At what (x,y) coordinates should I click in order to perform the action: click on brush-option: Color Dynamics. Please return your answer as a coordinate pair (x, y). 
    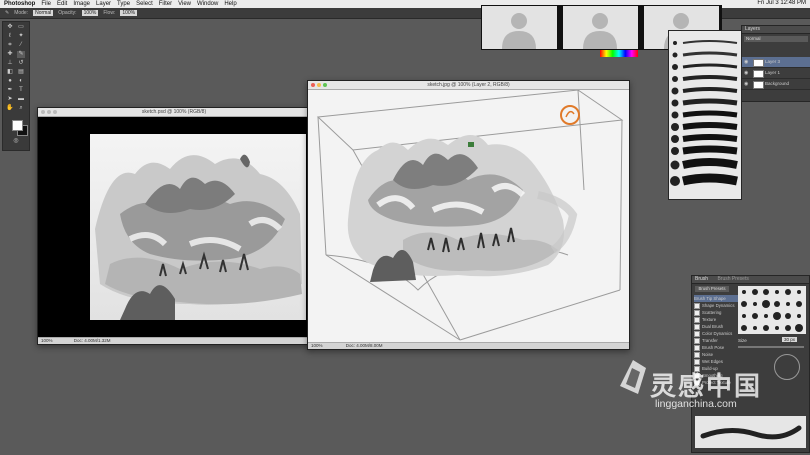
    Looking at the image, I should click on (716, 333).